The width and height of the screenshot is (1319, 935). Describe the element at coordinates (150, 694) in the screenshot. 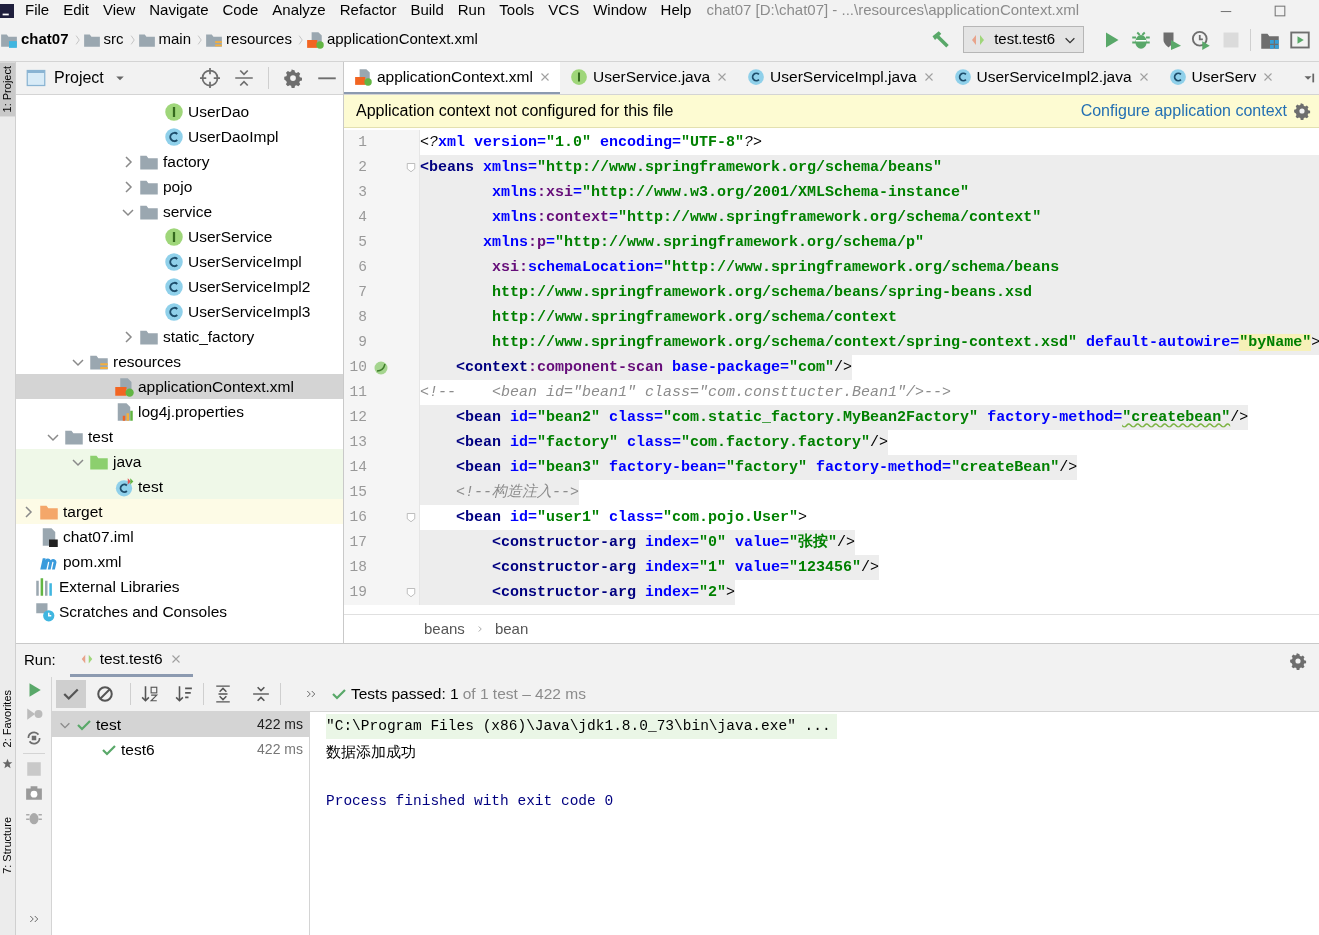

I see `sort-alphabetically-icon` at that location.